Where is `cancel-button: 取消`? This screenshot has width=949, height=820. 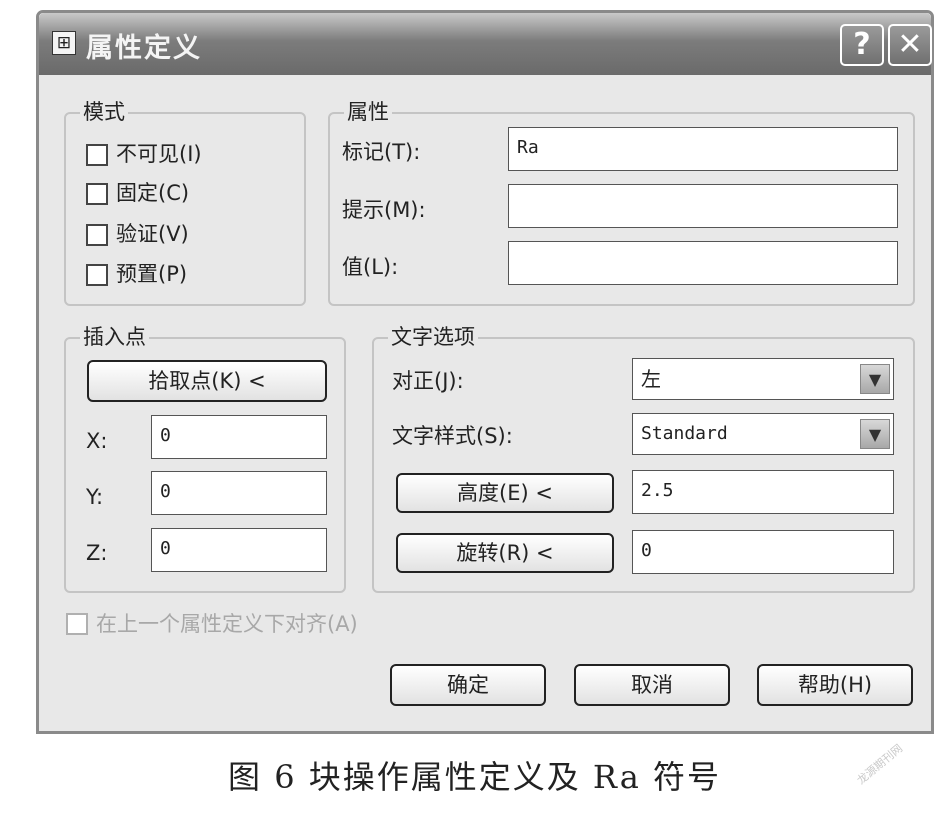
cancel-button: 取消 is located at coordinates (652, 685).